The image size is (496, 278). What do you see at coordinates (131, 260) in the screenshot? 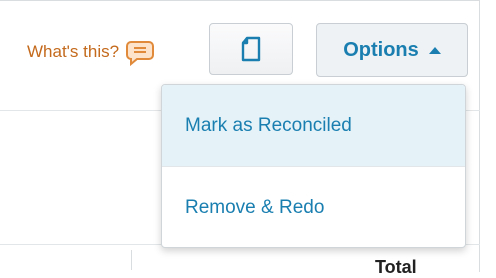
I see `table-column-divider` at bounding box center [131, 260].